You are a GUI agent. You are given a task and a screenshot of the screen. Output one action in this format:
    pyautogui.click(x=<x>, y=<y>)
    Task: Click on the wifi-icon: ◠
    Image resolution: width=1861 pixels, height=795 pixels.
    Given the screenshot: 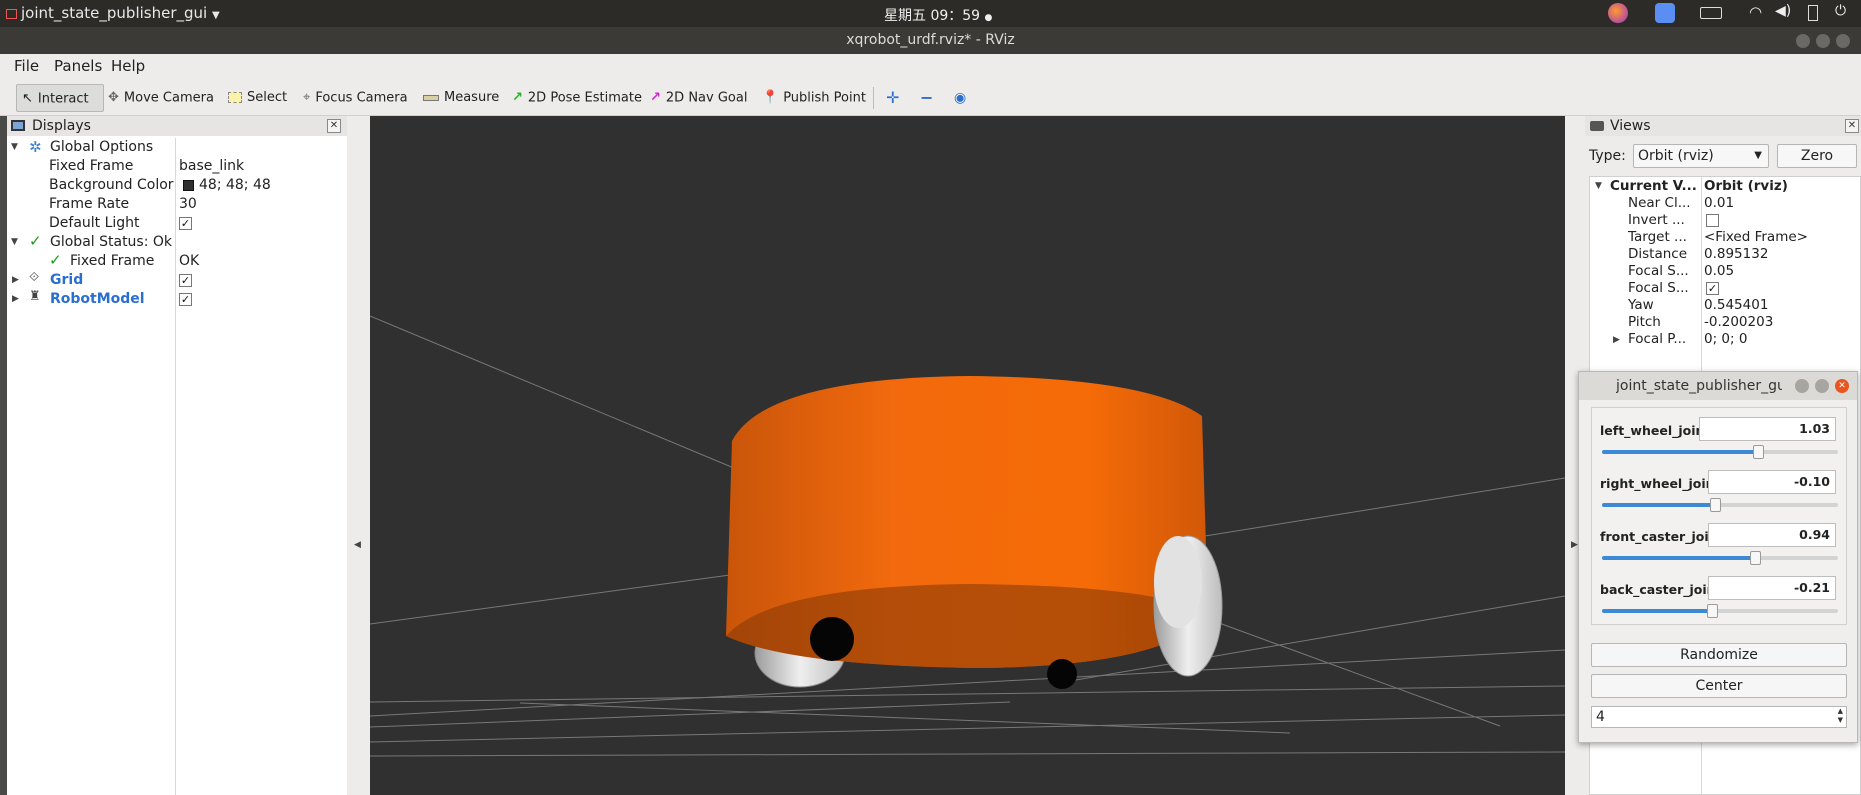 What is the action you would take?
    pyautogui.click(x=1755, y=13)
    